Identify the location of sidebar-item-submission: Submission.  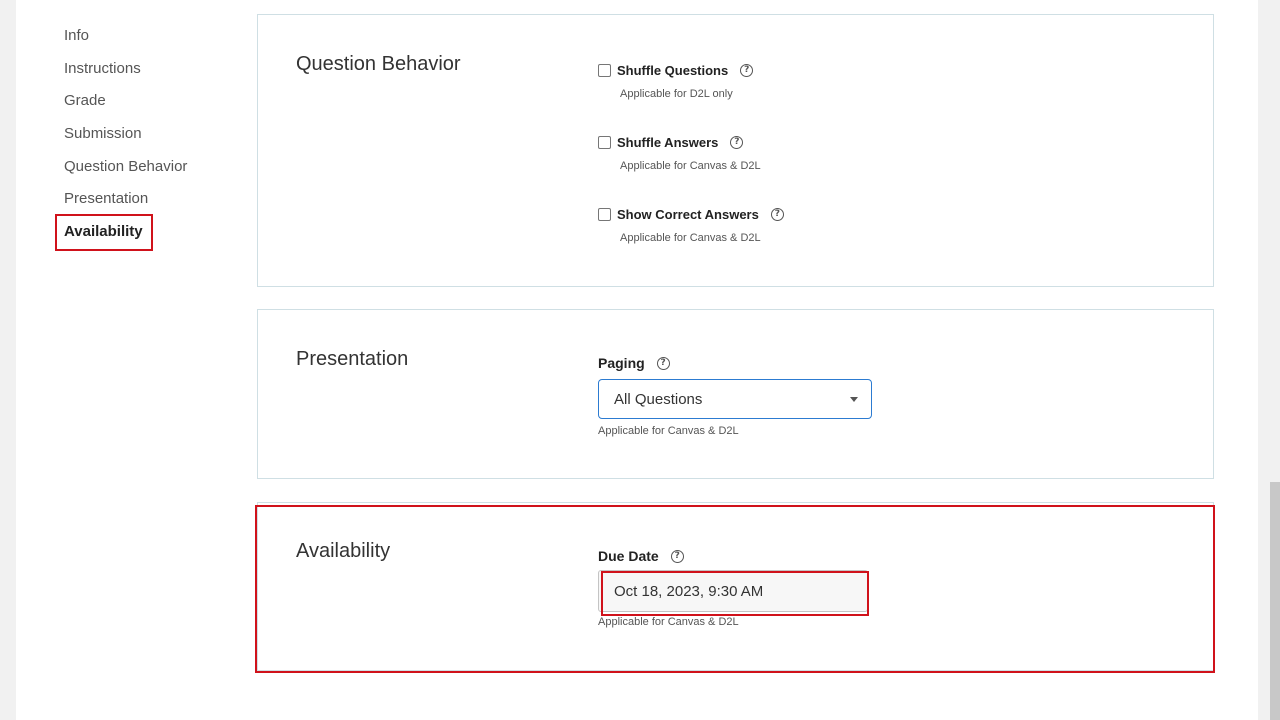
(125, 140).